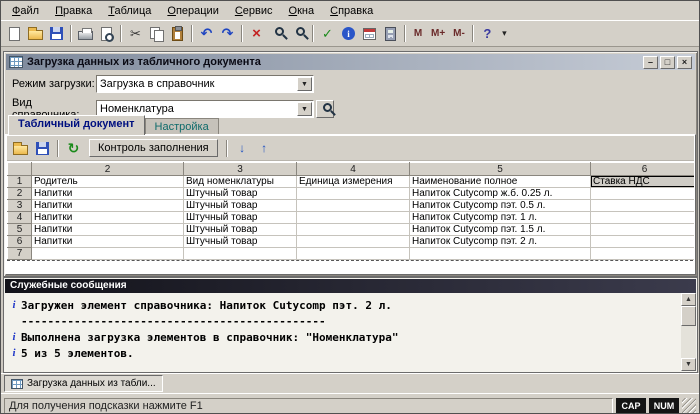 Image resolution: width=700 pixels, height=414 pixels. What do you see at coordinates (20, 148) in the screenshot?
I see `open-file-icon` at bounding box center [20, 148].